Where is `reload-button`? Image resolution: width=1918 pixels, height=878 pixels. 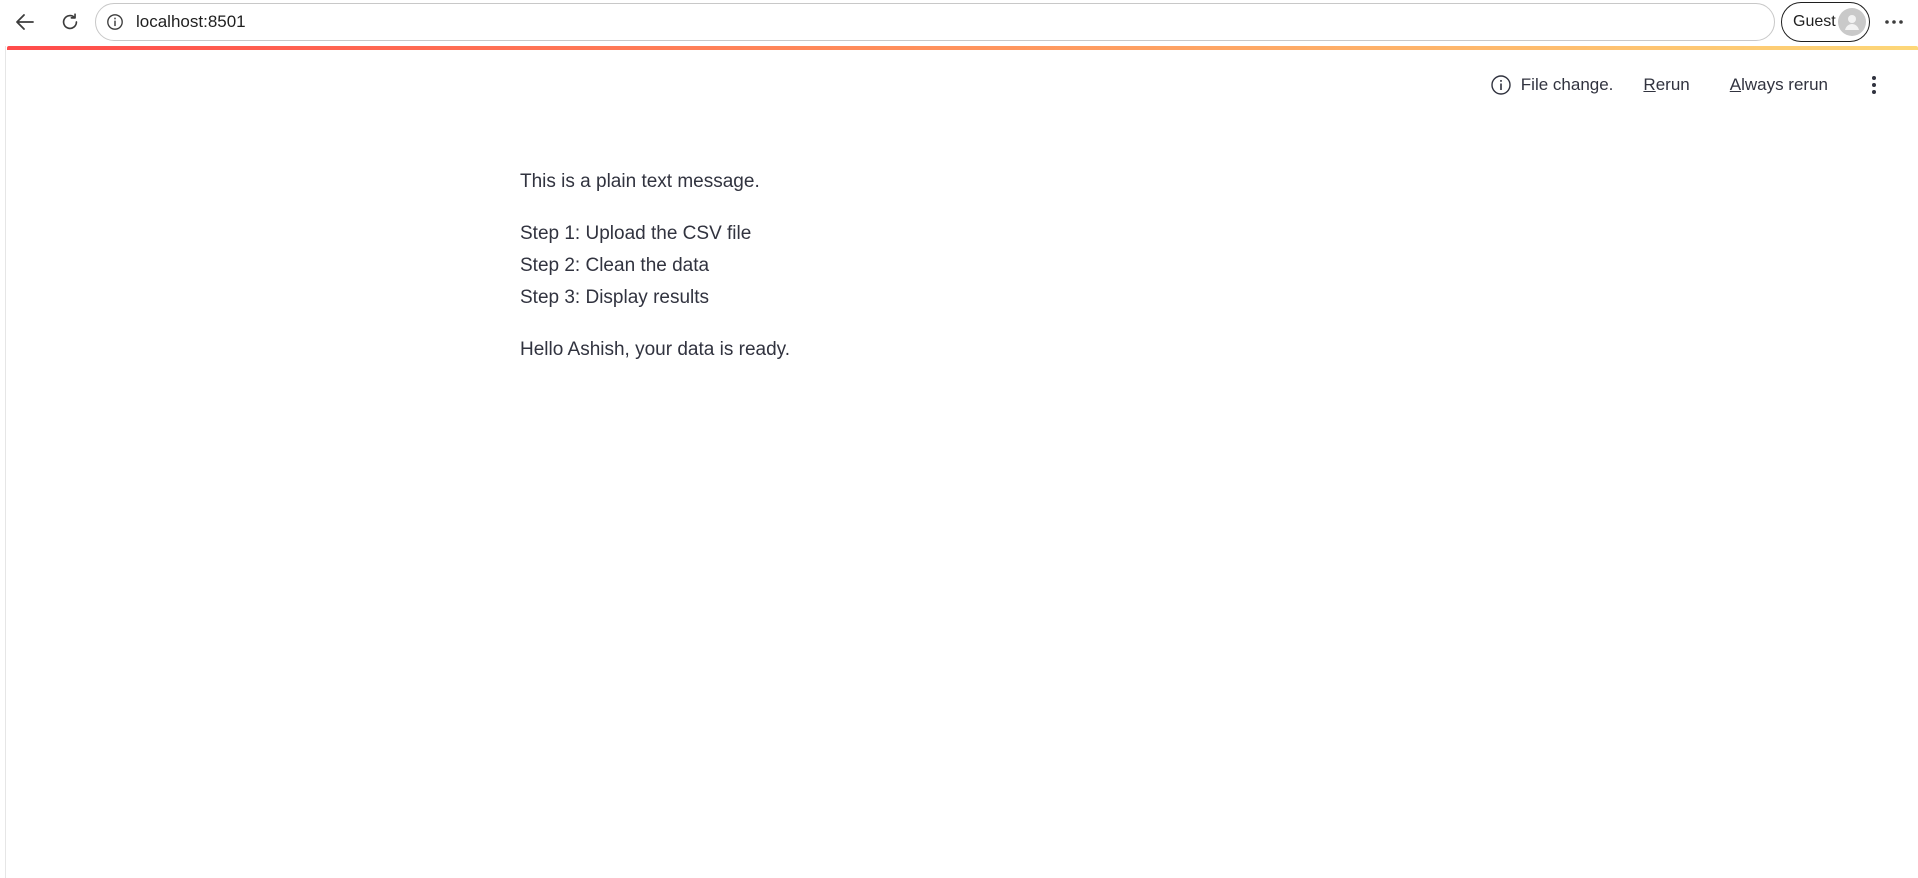 reload-button is located at coordinates (70, 22).